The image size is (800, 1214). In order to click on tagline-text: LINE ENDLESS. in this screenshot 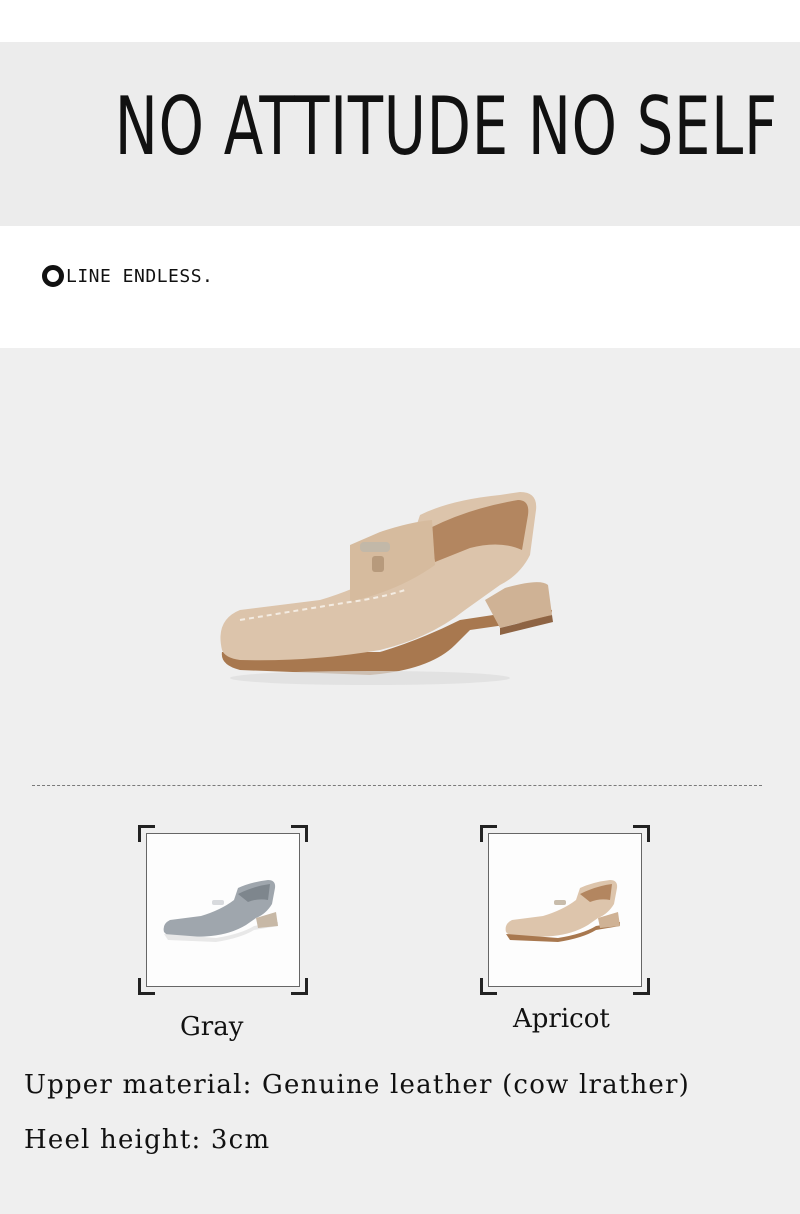, I will do `click(140, 276)`.